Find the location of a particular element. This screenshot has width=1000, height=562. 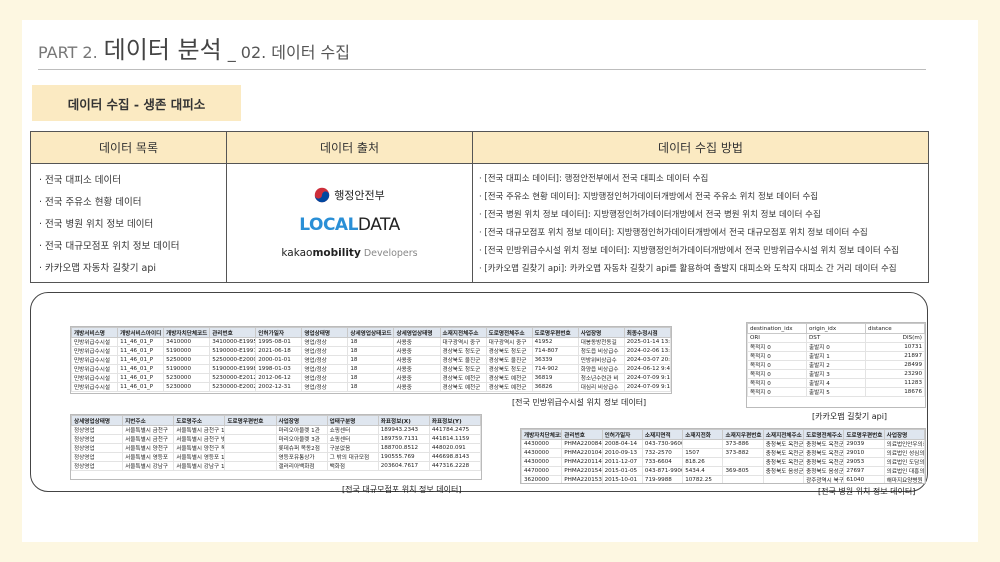

table-cell: 청소년수련관 비 is located at coordinates (601, 378).